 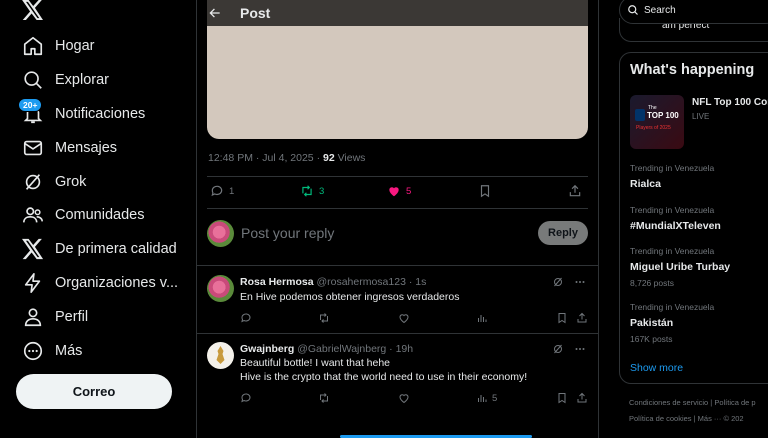 What do you see at coordinates (657, 122) in the screenshot?
I see `nfl-thumbnail: The TOP 100 Players of 2025` at bounding box center [657, 122].